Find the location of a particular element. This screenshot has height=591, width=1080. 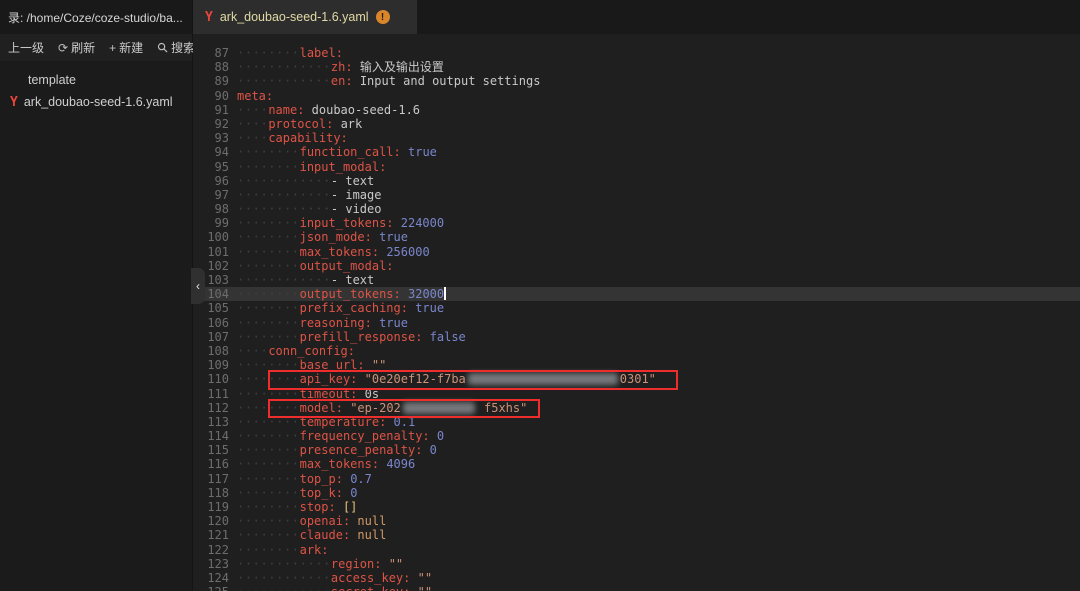

line-number: 119 is located at coordinates (218, 507).